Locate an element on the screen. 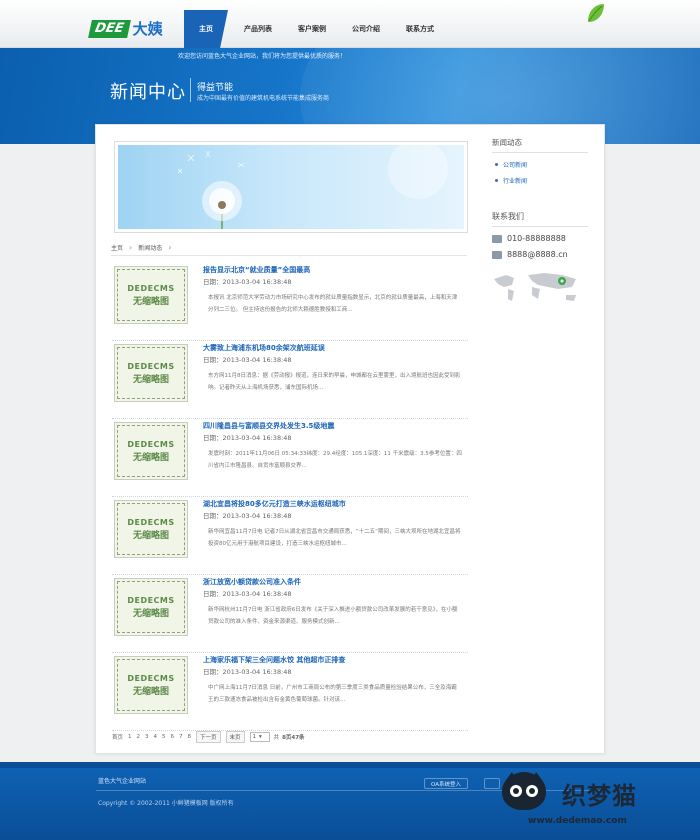 This screenshot has height=840, width=700. phone-icon is located at coordinates (497, 238).